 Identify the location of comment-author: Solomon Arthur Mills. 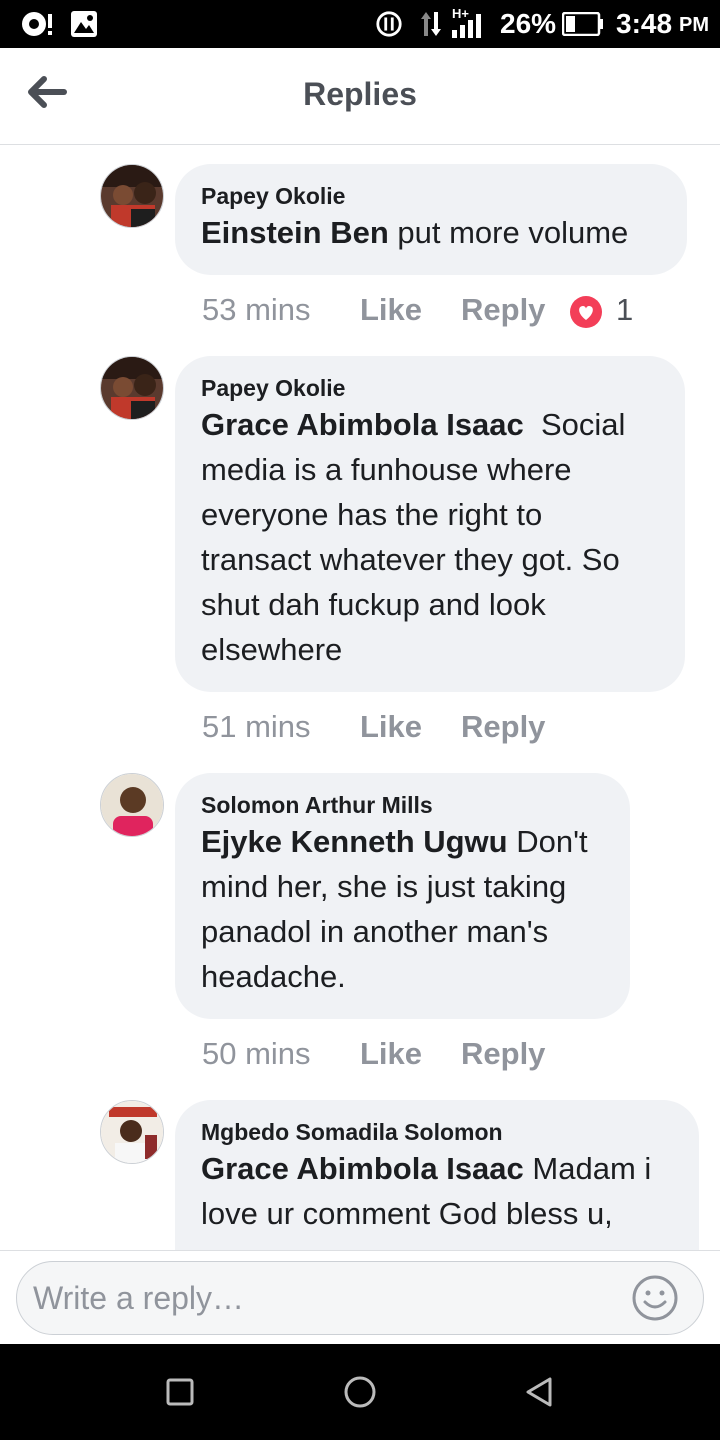
(402, 805).